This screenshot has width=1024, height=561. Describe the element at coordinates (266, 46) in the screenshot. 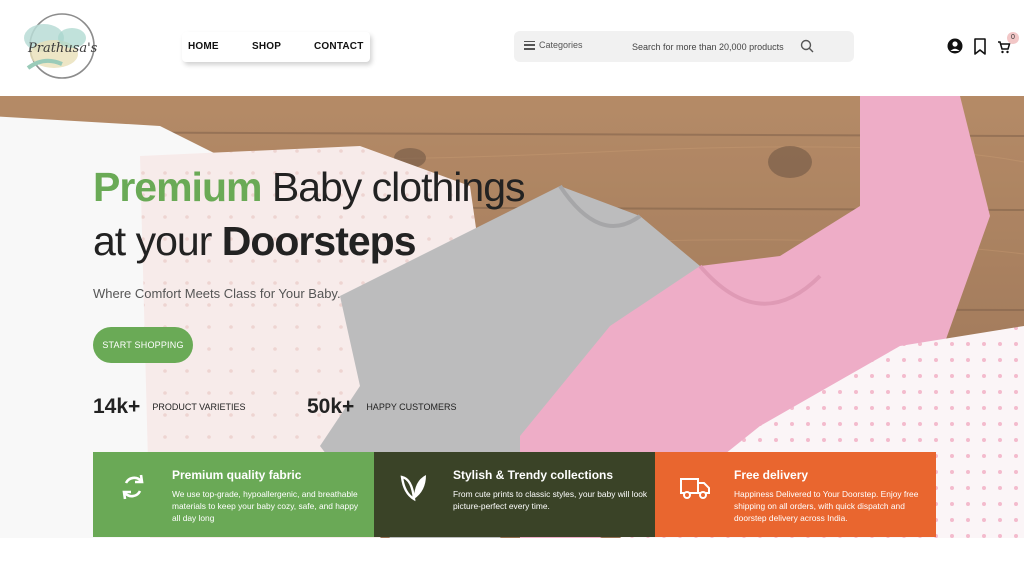

I see `nav-shop: SHOP` at that location.